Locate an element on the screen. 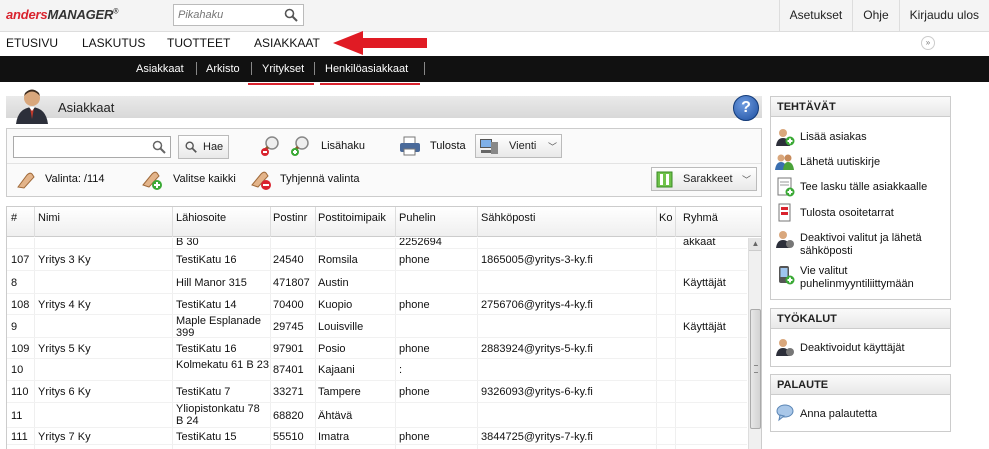  scrollbar-thumb is located at coordinates (755, 369).